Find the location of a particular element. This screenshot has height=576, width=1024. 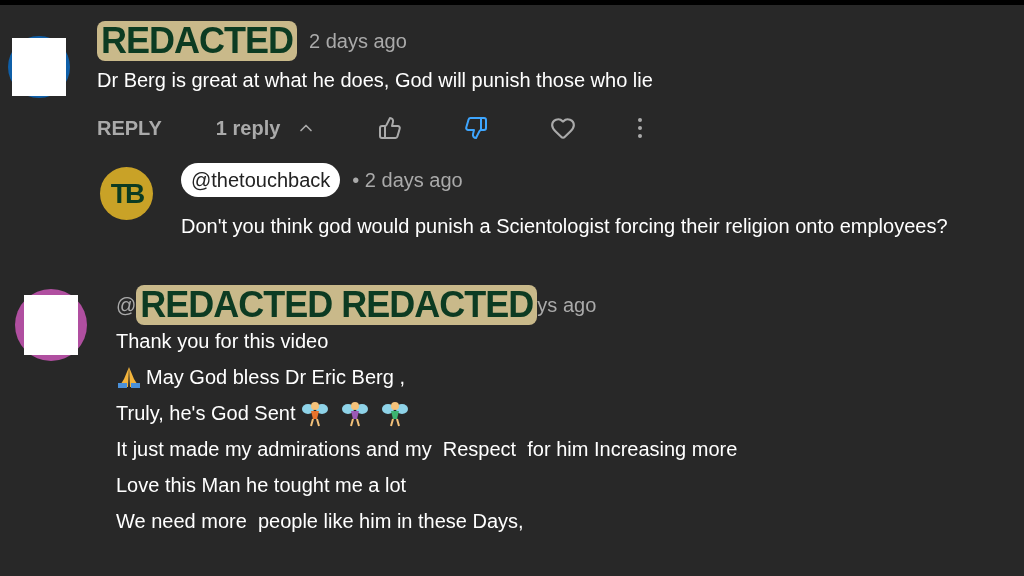

more-button is located at coordinates (640, 128).